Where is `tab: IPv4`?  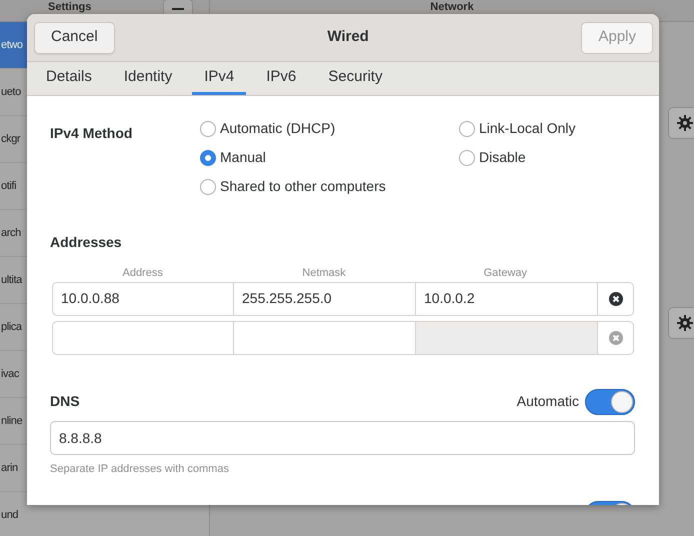 tab: IPv4 is located at coordinates (219, 78).